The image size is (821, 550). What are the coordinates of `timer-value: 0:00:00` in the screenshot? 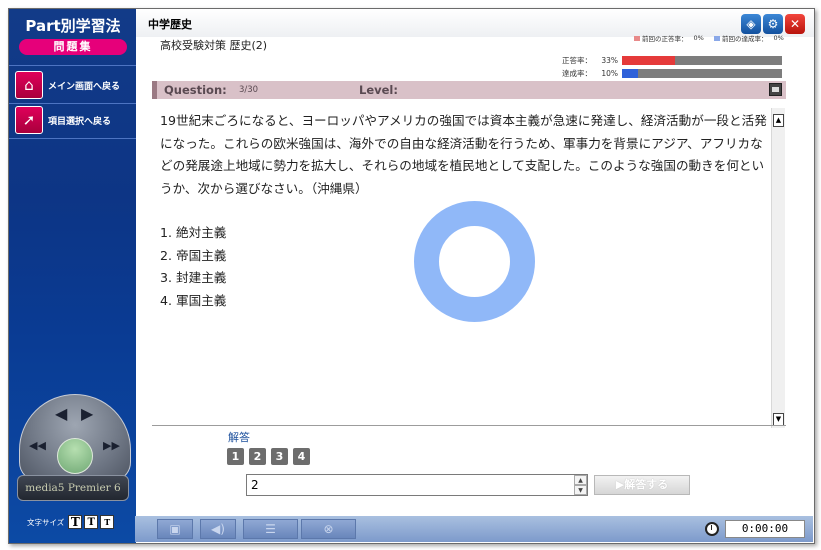 It's located at (765, 529).